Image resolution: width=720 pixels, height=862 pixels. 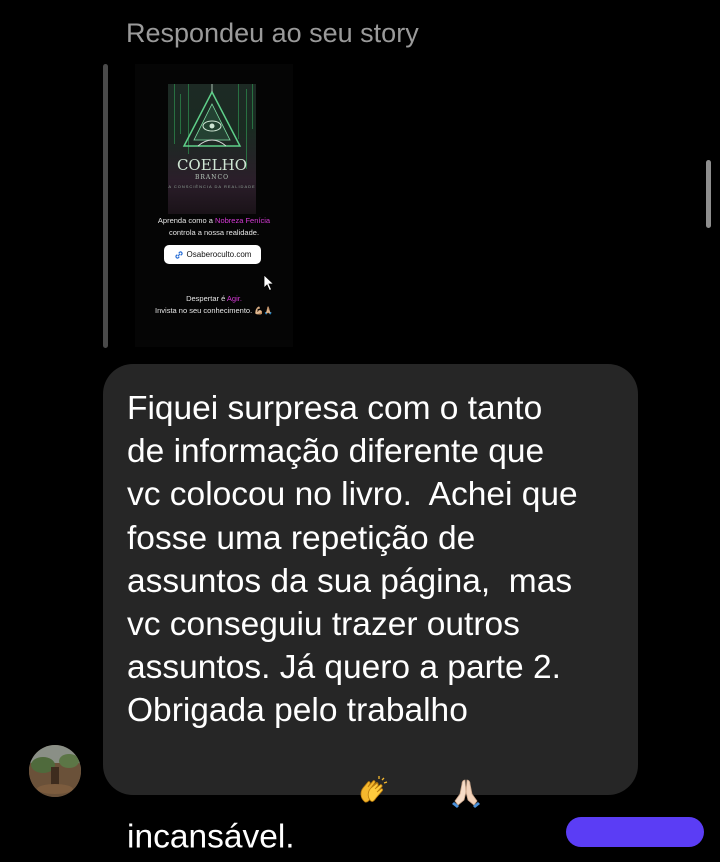 I want to click on book-title: COELHO, so click(x=212, y=165).